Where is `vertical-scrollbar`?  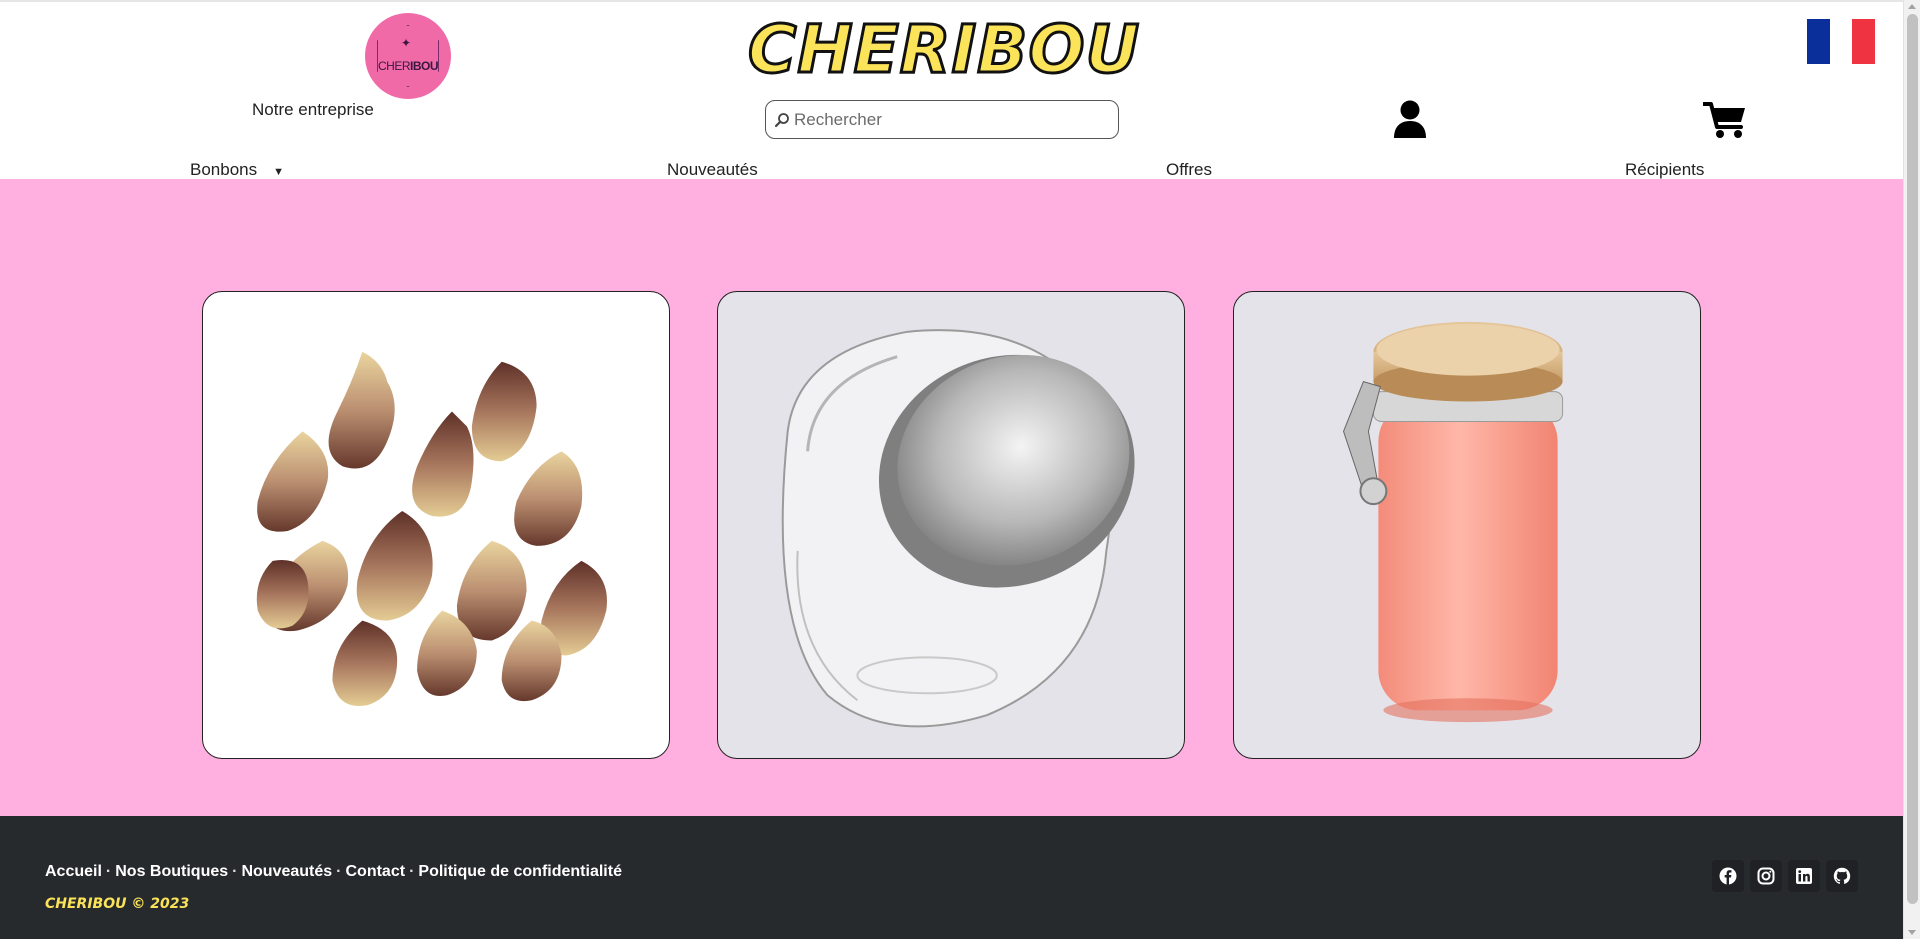 vertical-scrollbar is located at coordinates (1911, 469).